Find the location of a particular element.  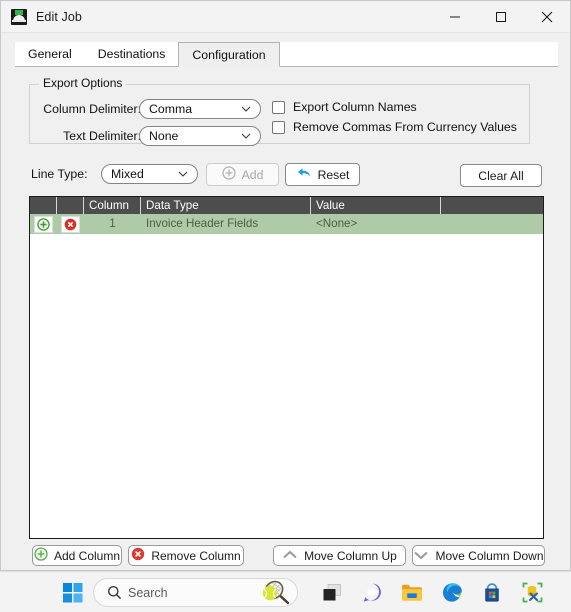

clear-all-button: Clear All is located at coordinates (501, 175).